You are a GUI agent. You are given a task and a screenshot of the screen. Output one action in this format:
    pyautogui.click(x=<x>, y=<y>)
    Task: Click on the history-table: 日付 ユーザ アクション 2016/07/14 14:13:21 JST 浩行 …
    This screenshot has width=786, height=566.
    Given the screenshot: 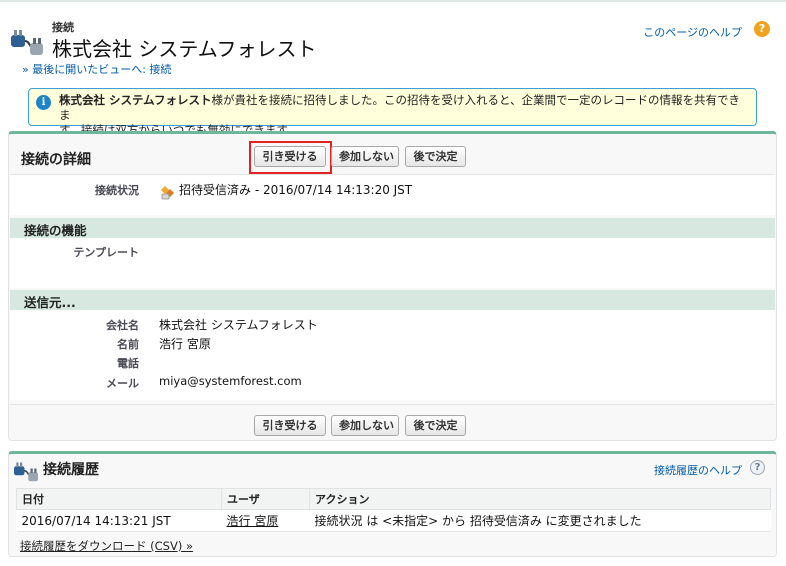 What is the action you would take?
    pyautogui.click(x=393, y=510)
    